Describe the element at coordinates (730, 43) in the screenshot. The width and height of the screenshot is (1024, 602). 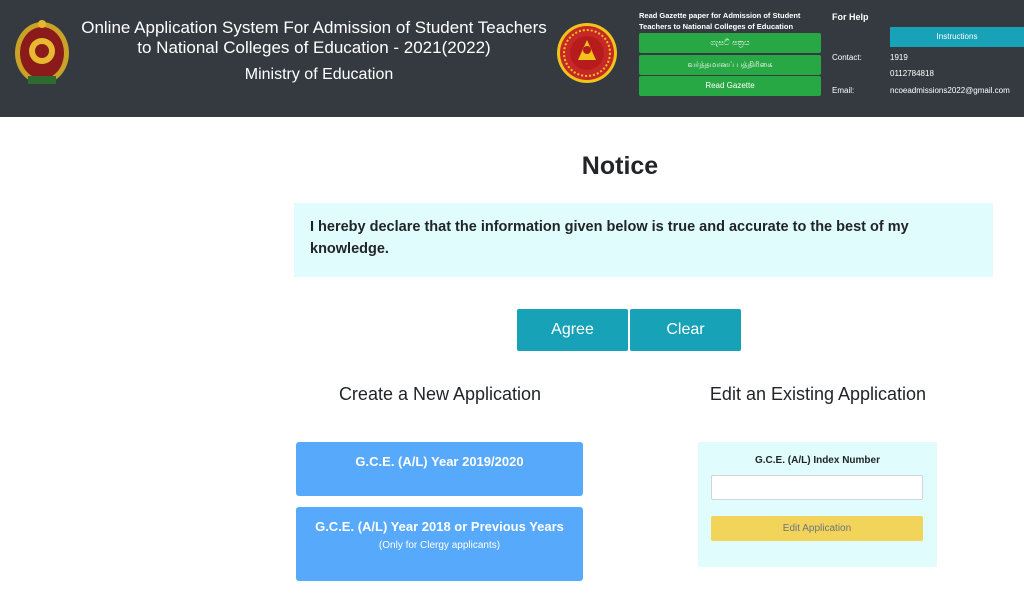
I see `gazette-sinhala-button: ගැසට් පත්‍රය` at that location.